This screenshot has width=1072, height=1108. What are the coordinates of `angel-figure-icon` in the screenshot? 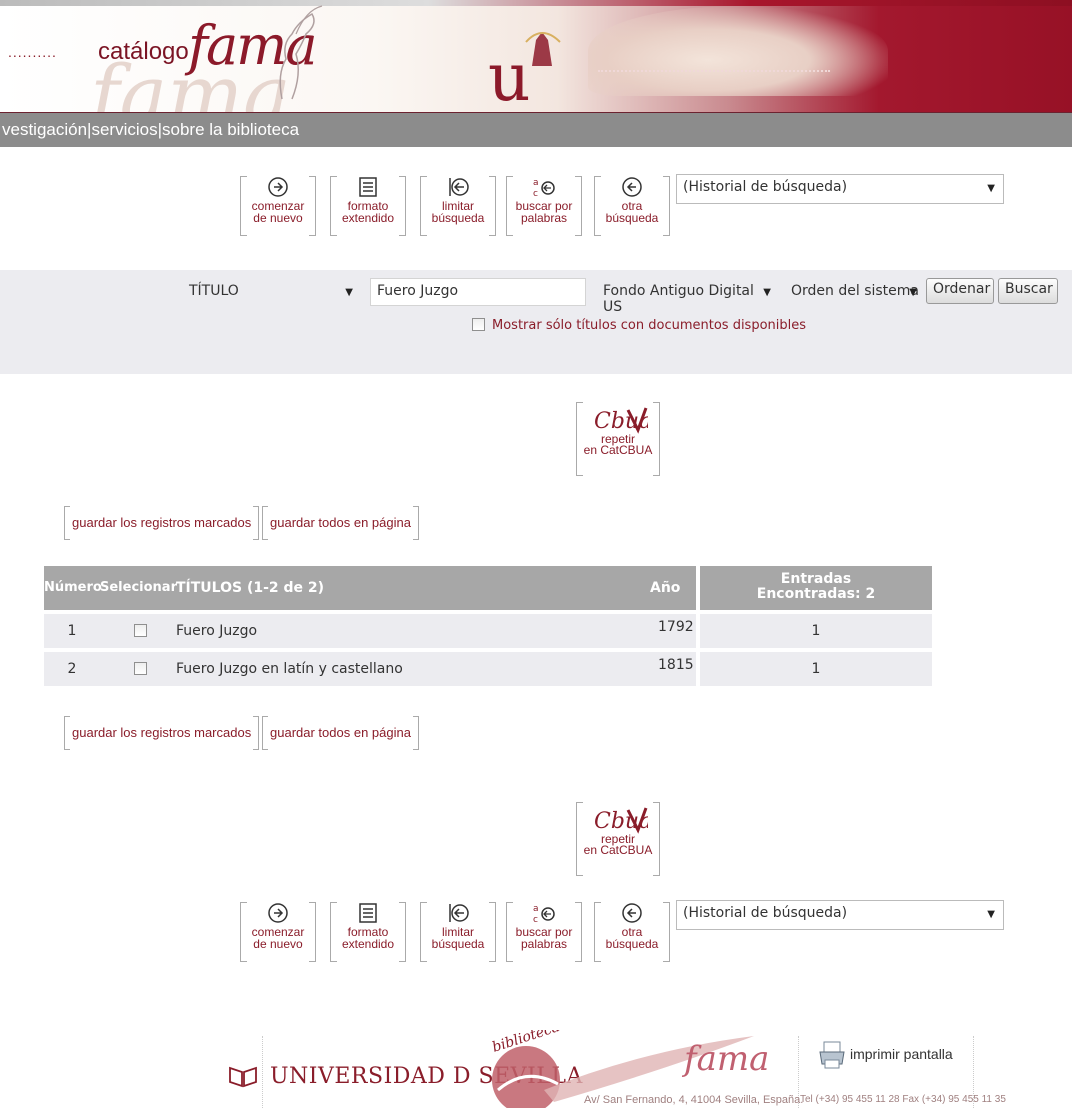 It's located at (301, 52).